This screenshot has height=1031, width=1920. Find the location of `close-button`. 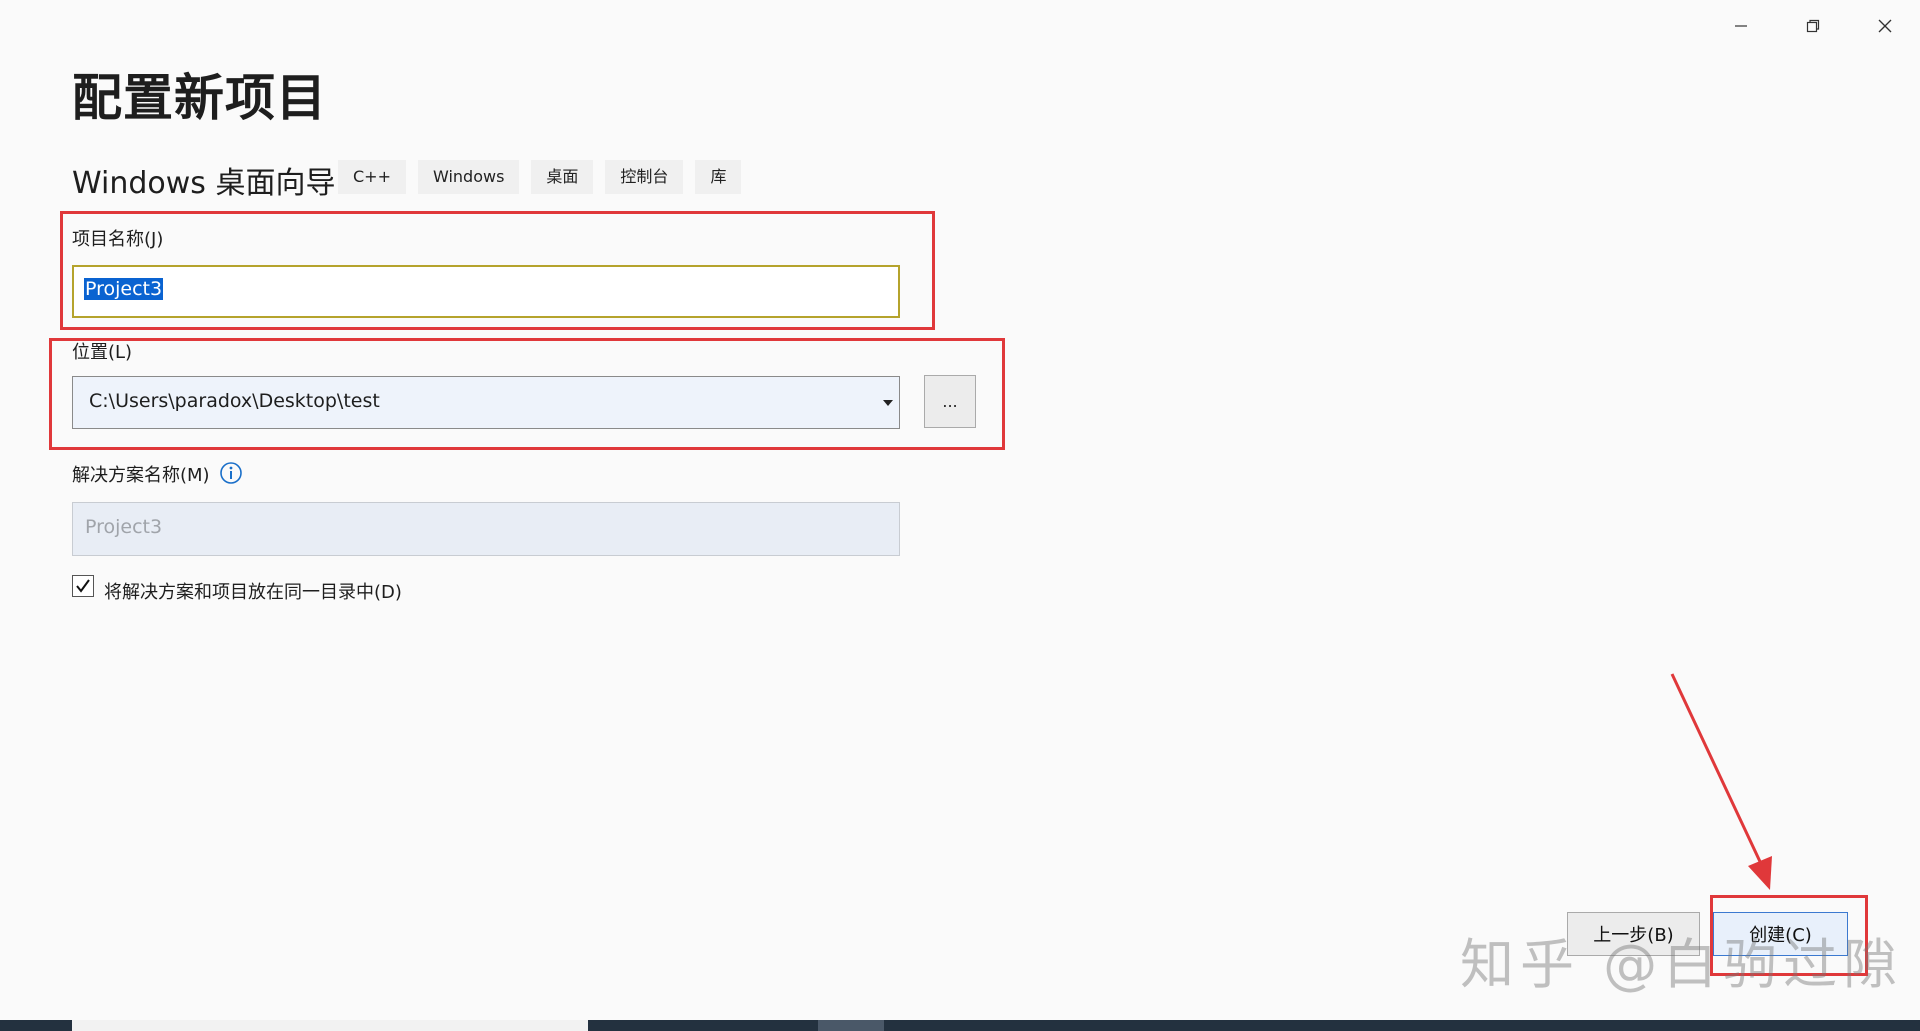

close-button is located at coordinates (1885, 26).